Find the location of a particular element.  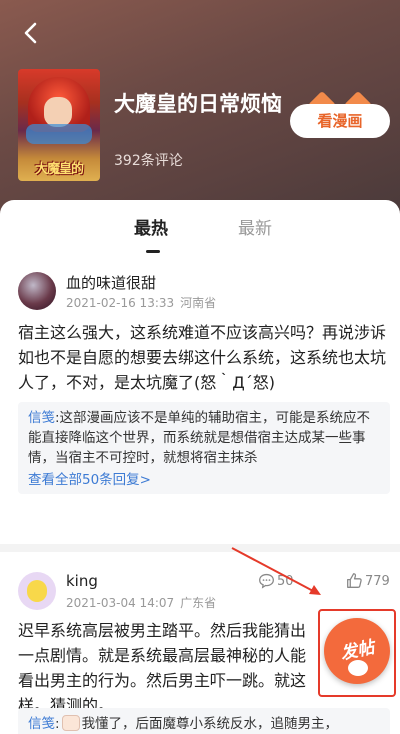

tab-newest: 最新 is located at coordinates (255, 226).